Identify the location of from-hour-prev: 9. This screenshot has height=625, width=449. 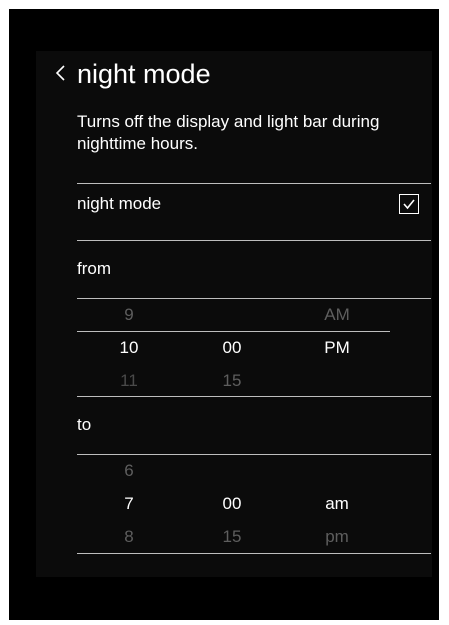
(129, 315).